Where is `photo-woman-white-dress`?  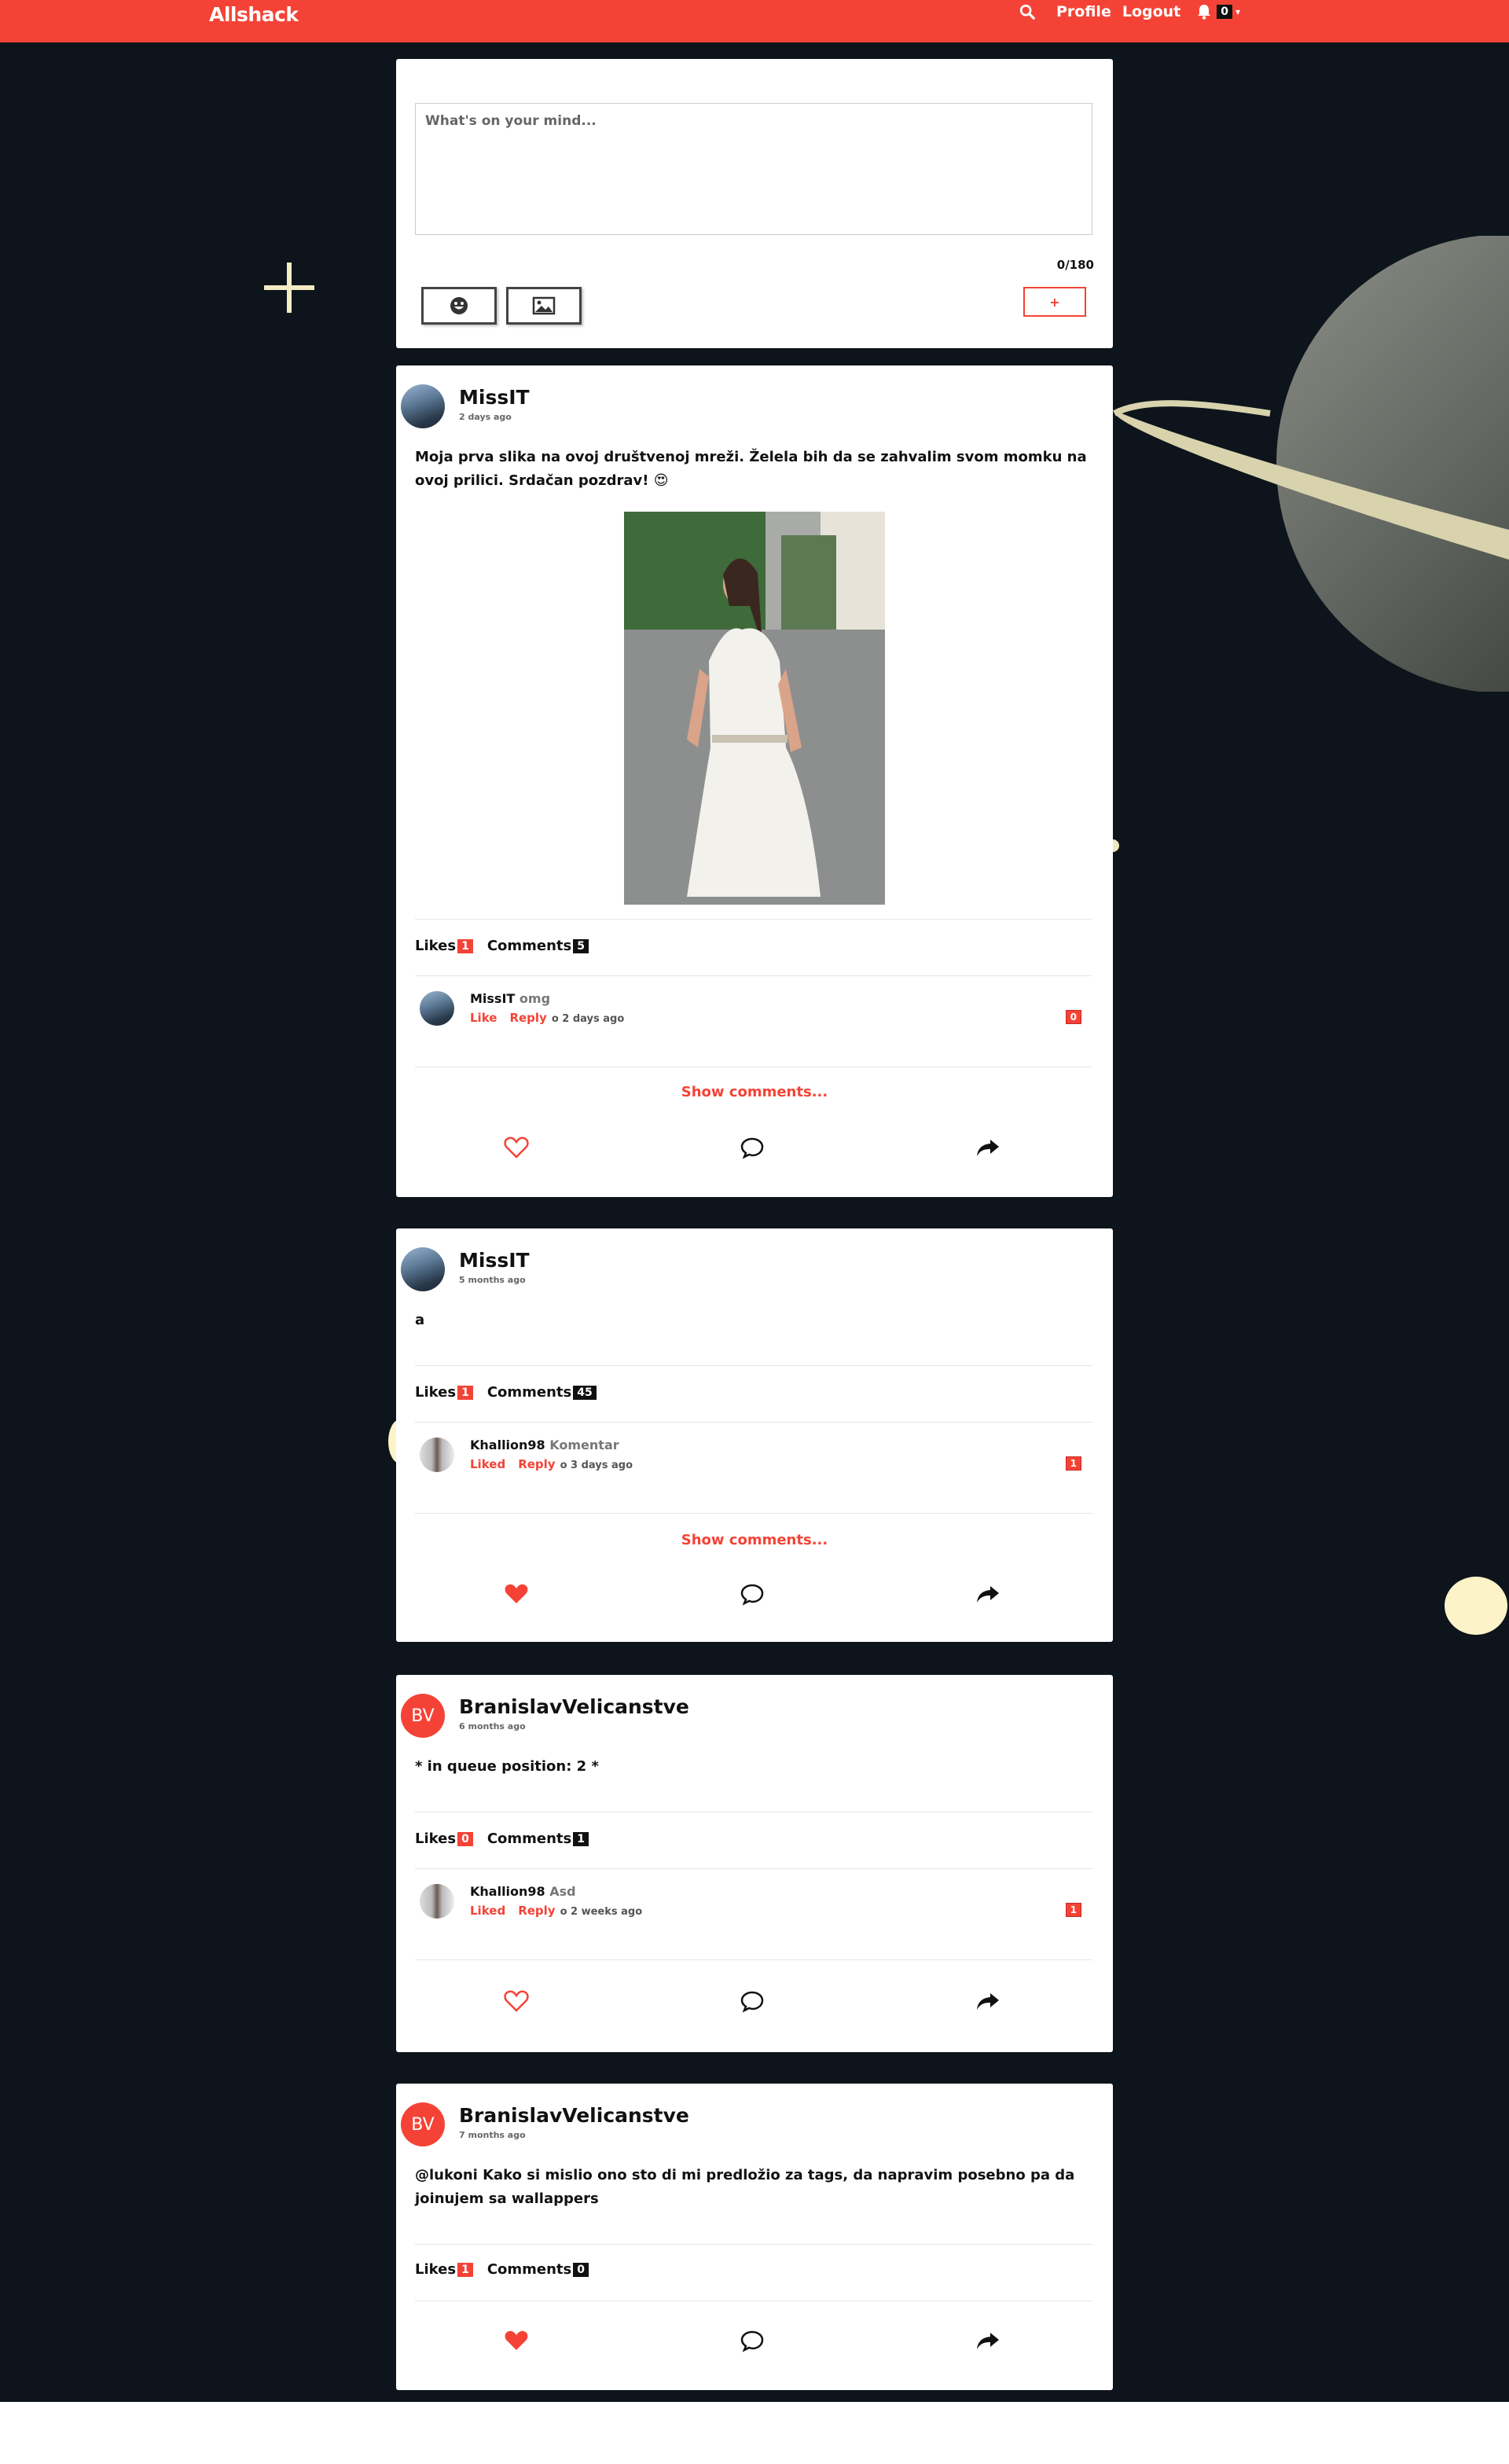 photo-woman-white-dress is located at coordinates (754, 708).